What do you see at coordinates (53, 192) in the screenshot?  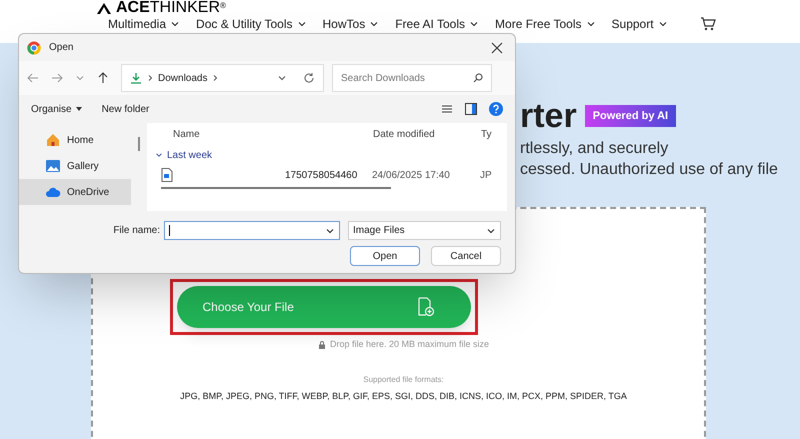 I see `cloud-icon` at bounding box center [53, 192].